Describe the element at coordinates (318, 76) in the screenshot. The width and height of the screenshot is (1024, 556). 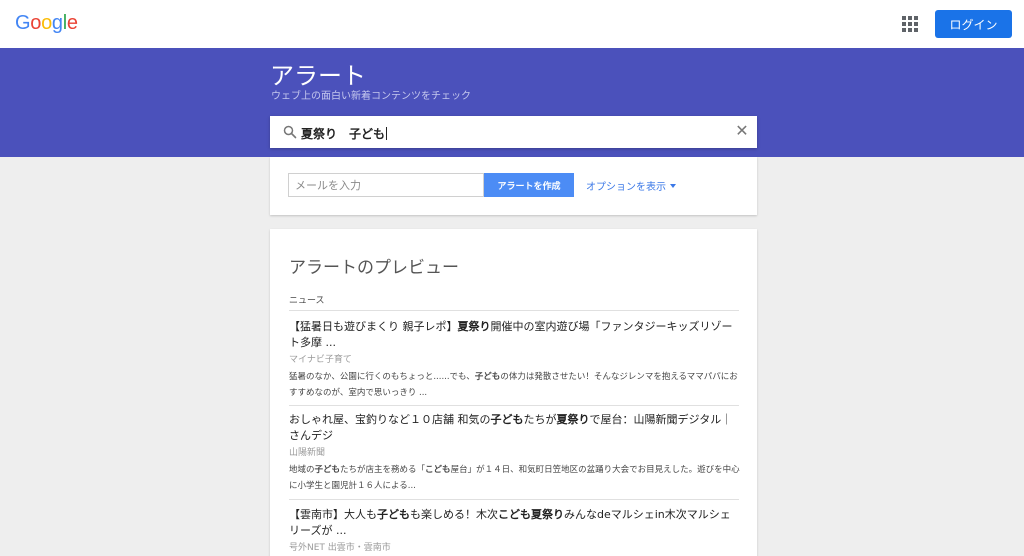
I see `page-title: アラート` at that location.